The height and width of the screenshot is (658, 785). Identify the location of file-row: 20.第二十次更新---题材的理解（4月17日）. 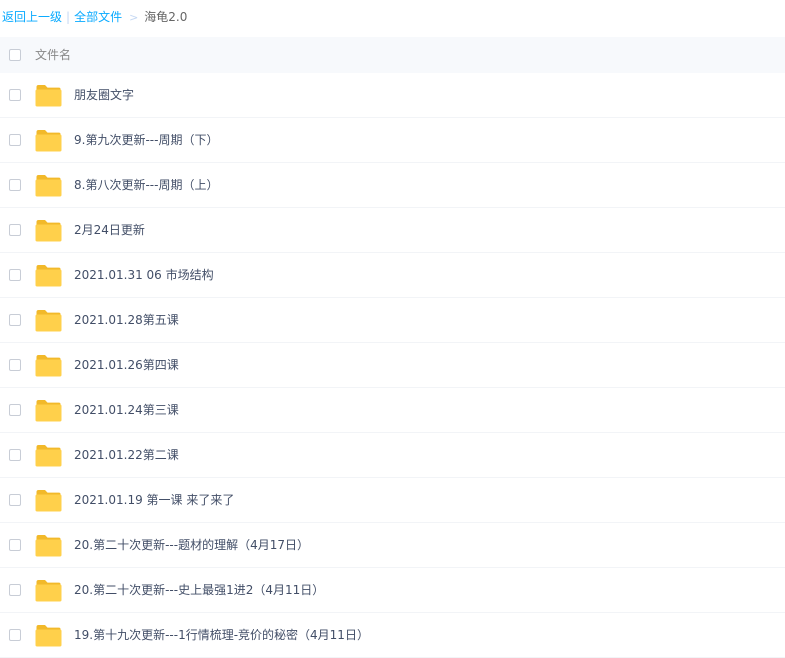
(392, 545).